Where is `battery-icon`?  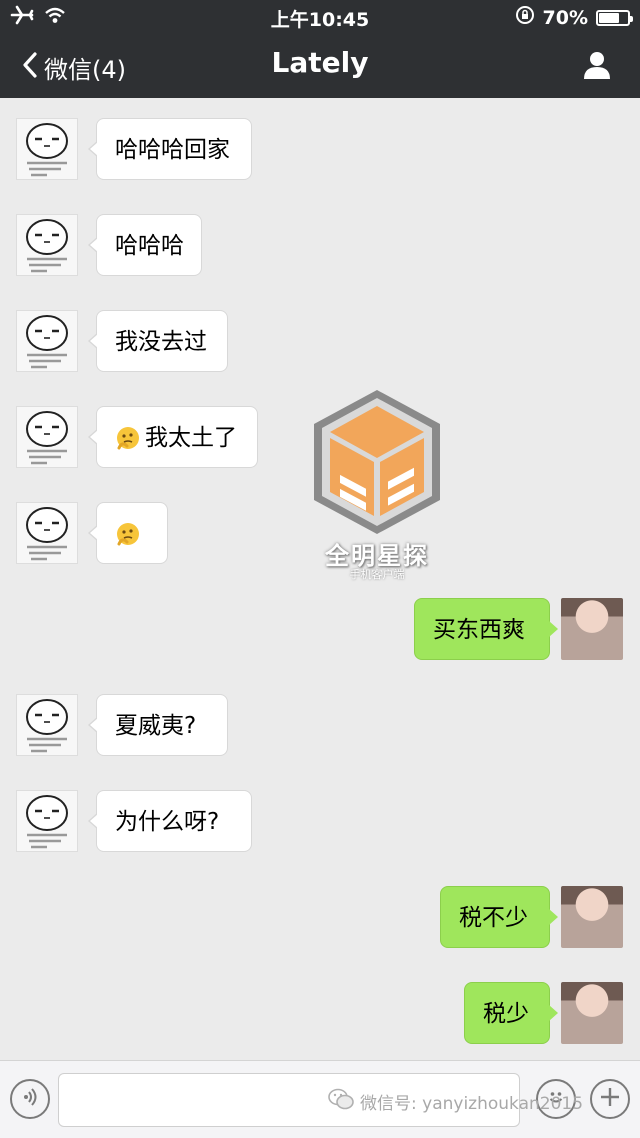
battery-icon is located at coordinates (614, 17).